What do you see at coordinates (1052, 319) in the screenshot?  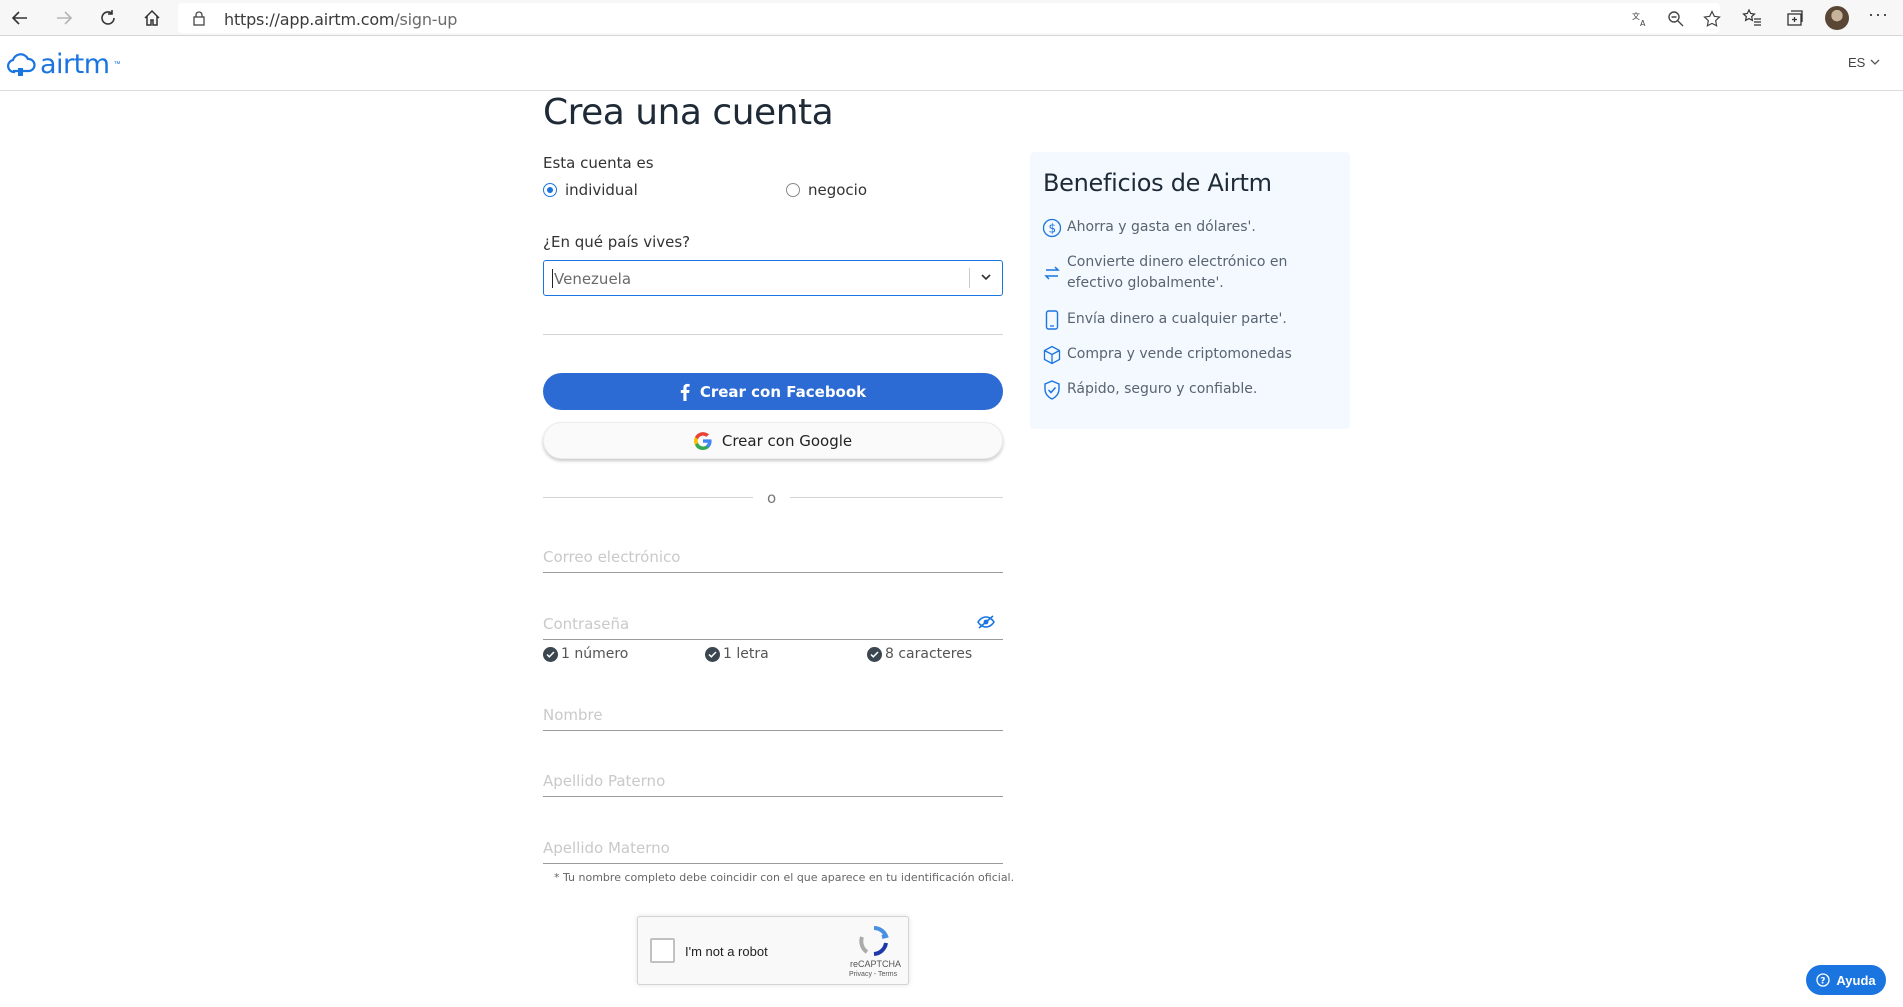 I see `phone-icon` at bounding box center [1052, 319].